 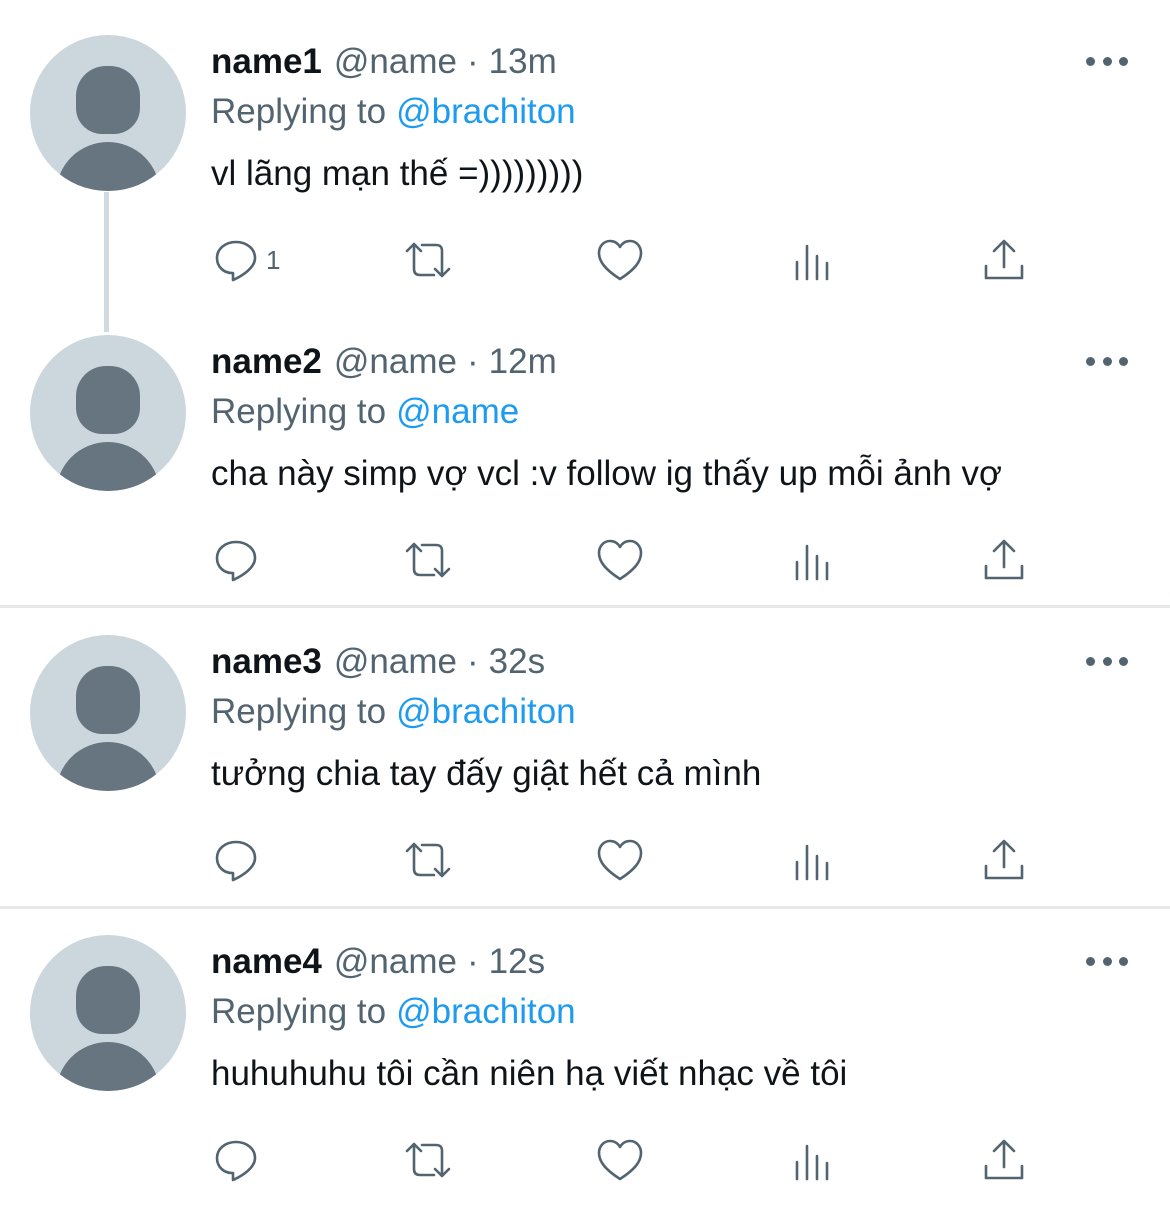 What do you see at coordinates (1090, 961) in the screenshot?
I see `more-icon` at bounding box center [1090, 961].